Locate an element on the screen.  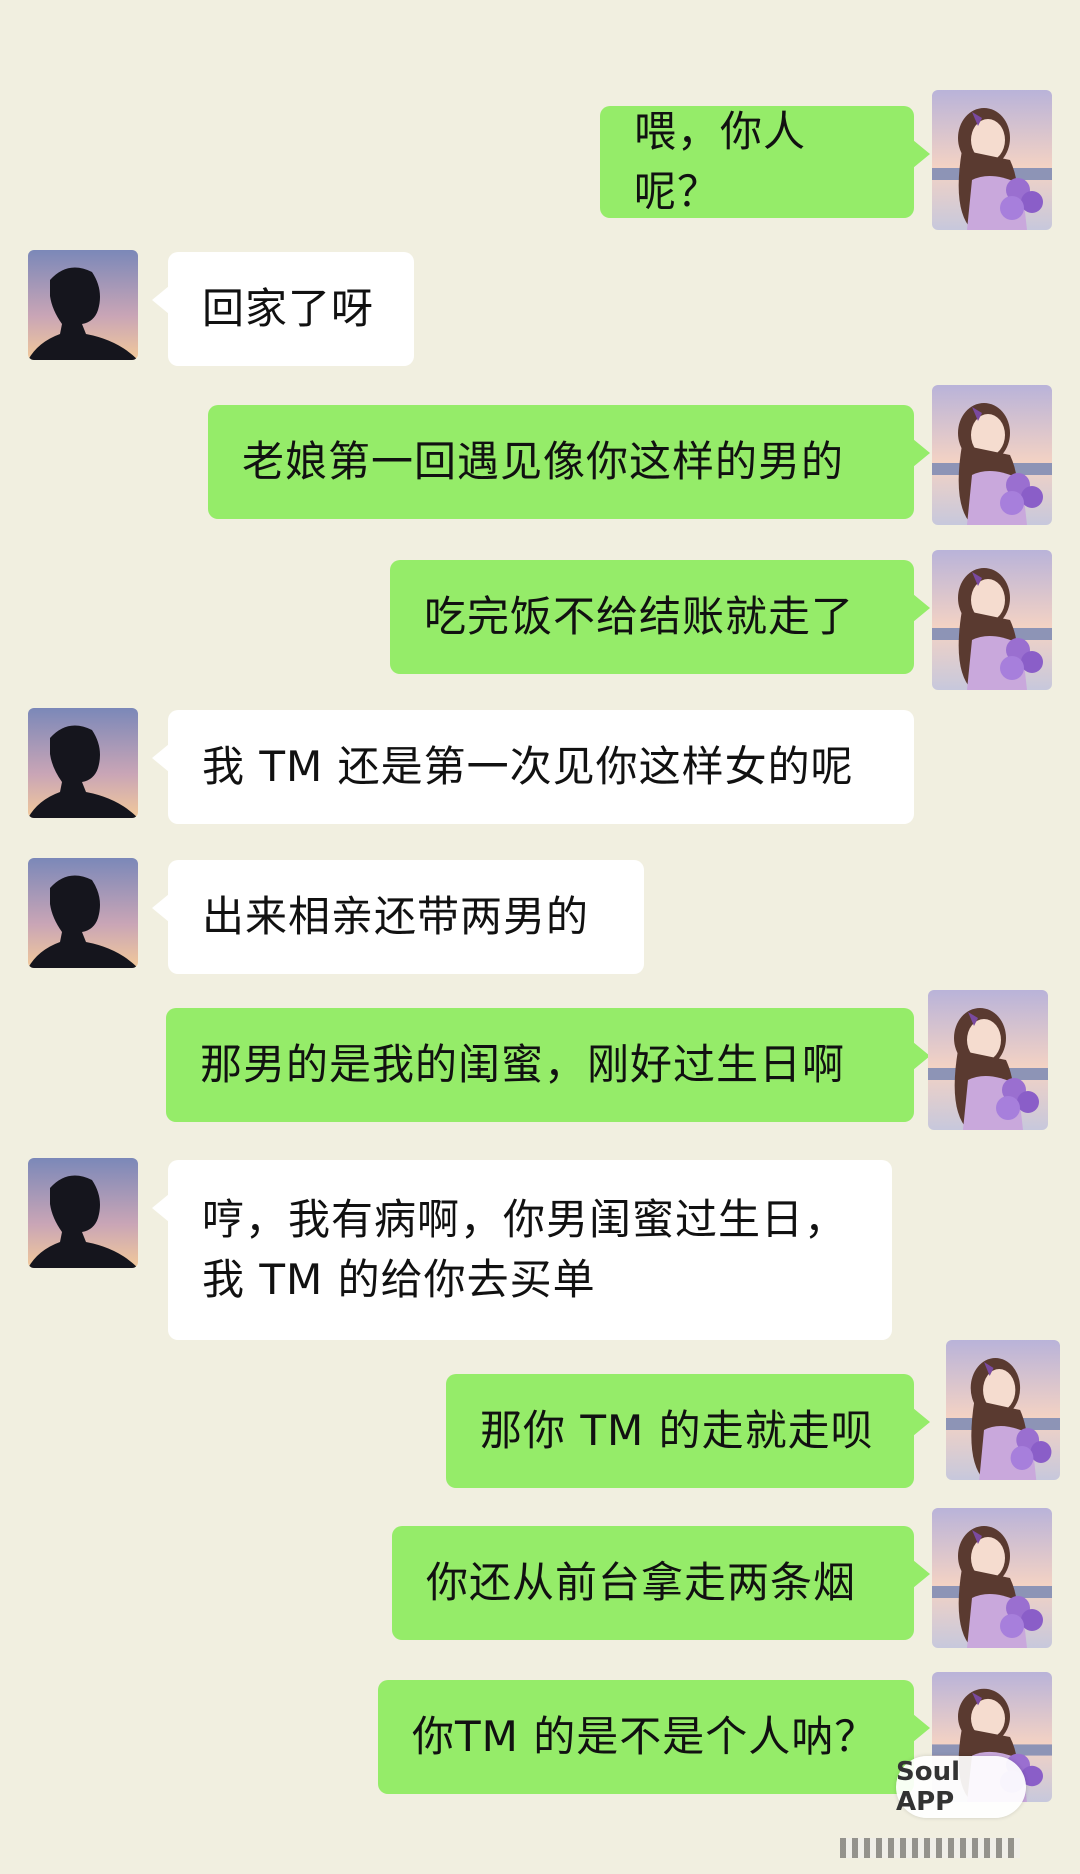
message-text-line-2: 我 TM 的给你去买单 is located at coordinates (399, 1279).